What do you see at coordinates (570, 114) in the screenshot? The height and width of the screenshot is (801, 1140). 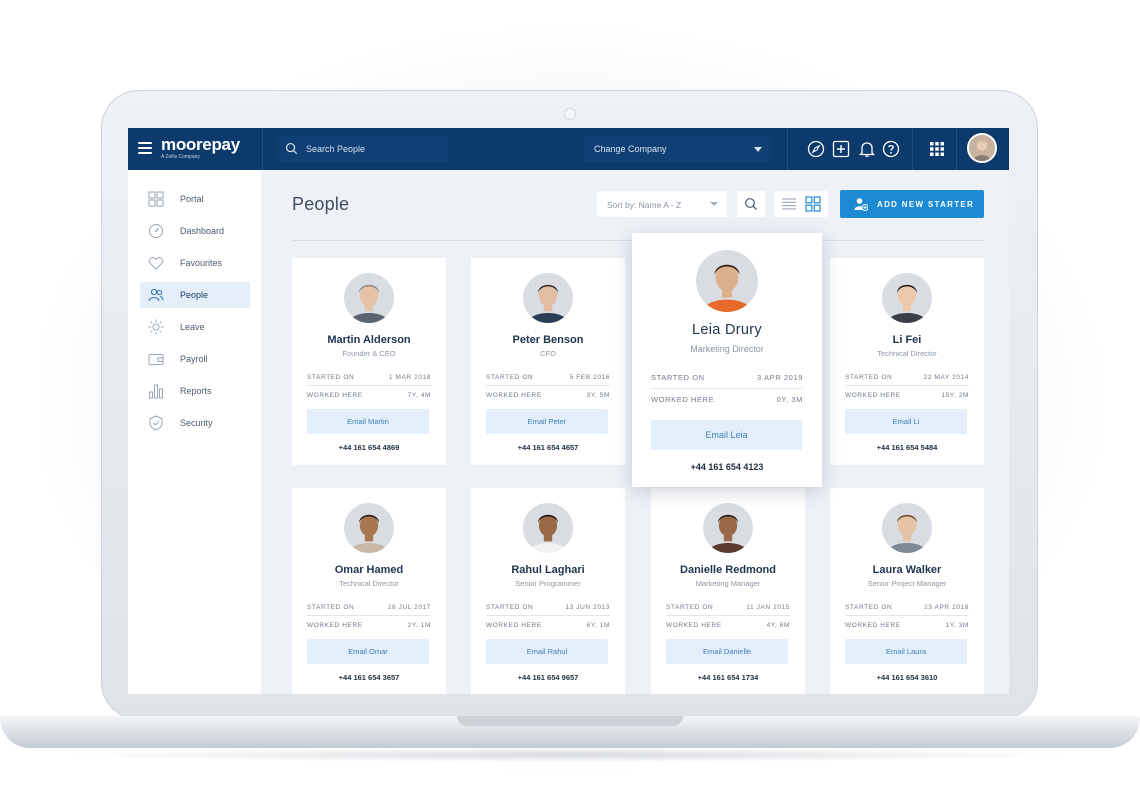 I see `laptop-camera` at bounding box center [570, 114].